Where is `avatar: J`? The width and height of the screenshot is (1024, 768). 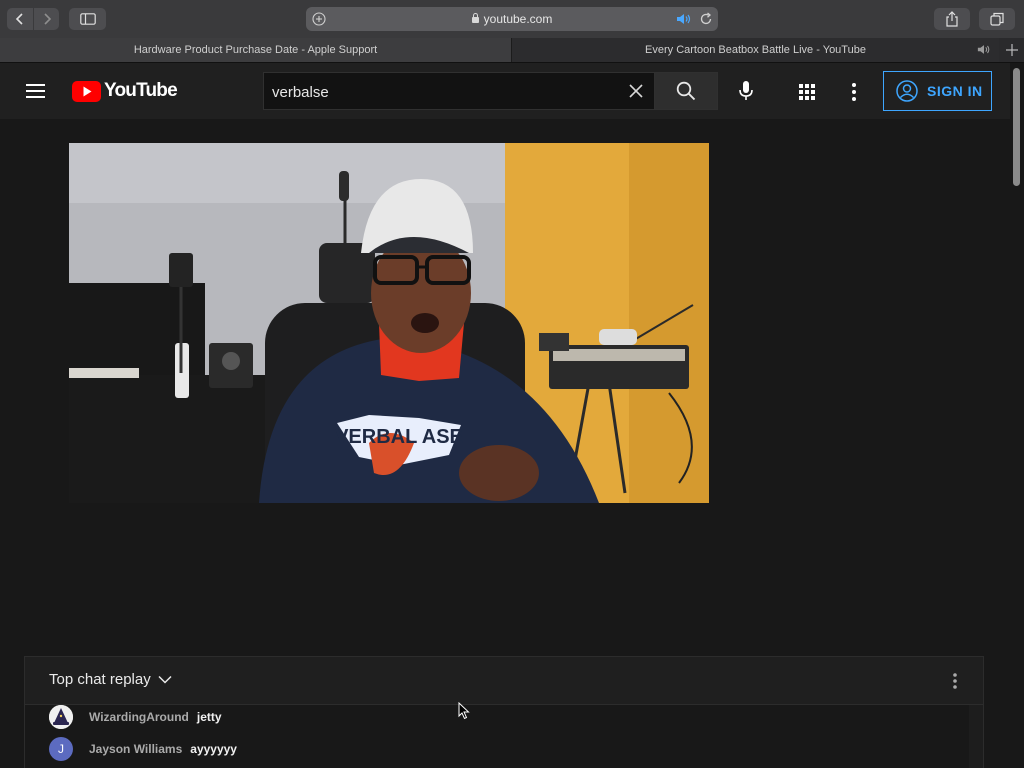
avatar: J is located at coordinates (61, 749).